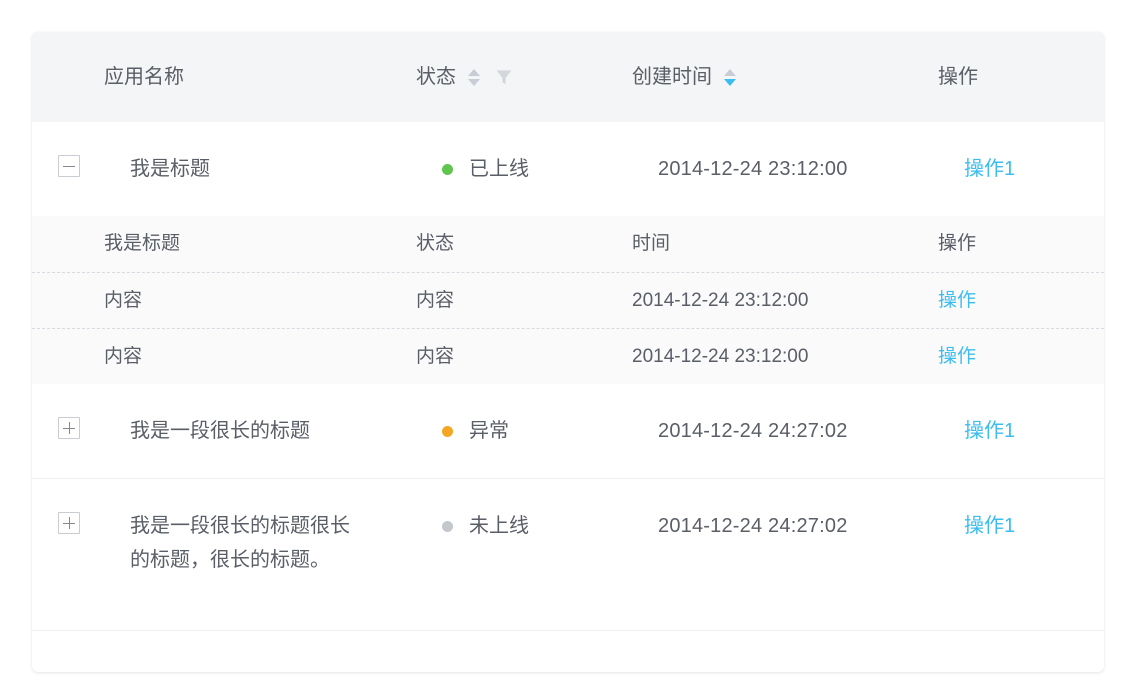  Describe the element at coordinates (504, 77) in the screenshot. I see `funnel-filter-icon` at that location.